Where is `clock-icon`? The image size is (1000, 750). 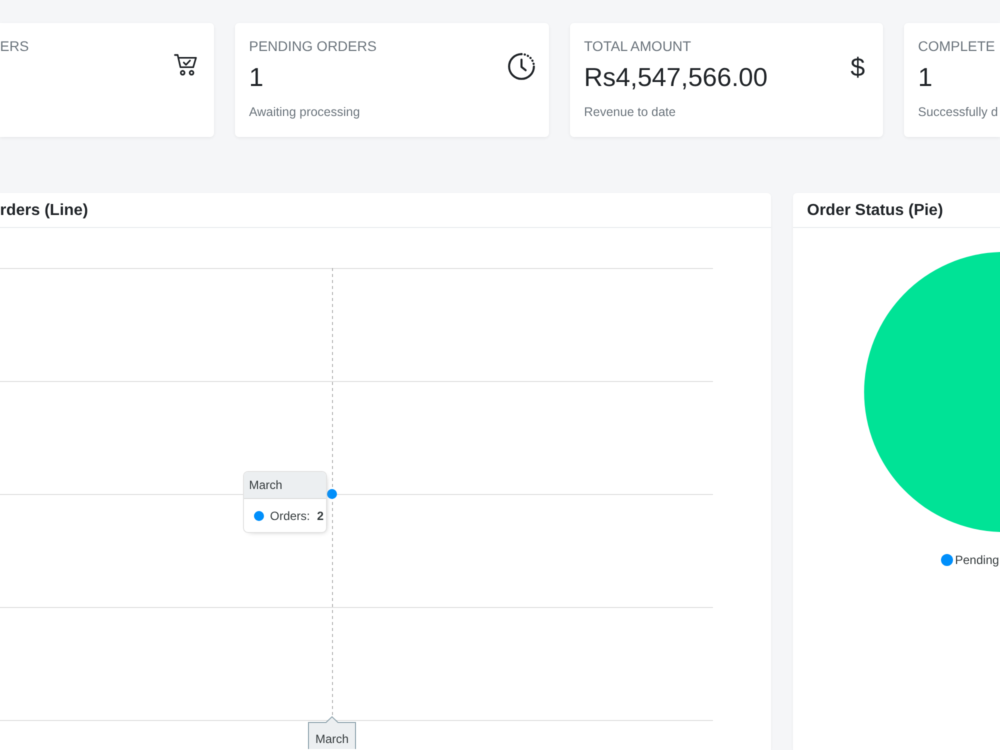 clock-icon is located at coordinates (521, 66).